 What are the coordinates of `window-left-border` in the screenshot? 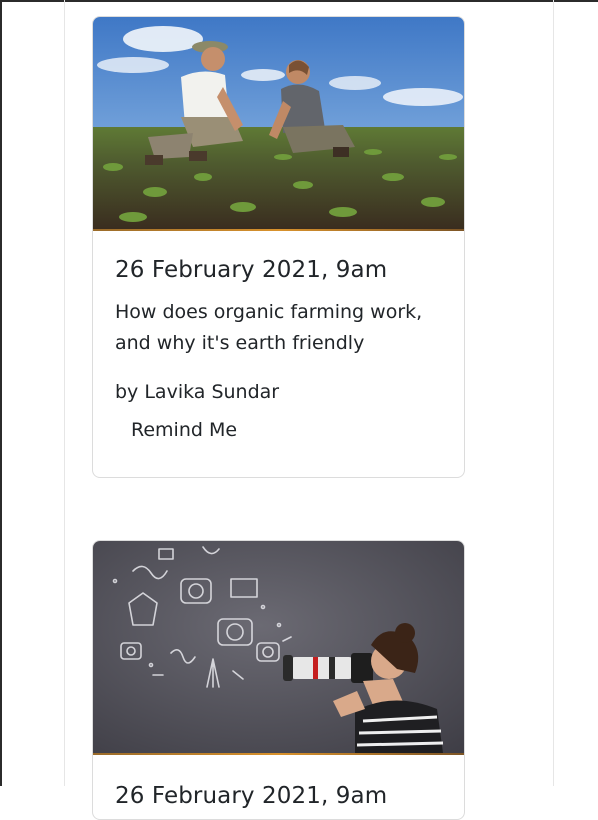 It's located at (1, 393).